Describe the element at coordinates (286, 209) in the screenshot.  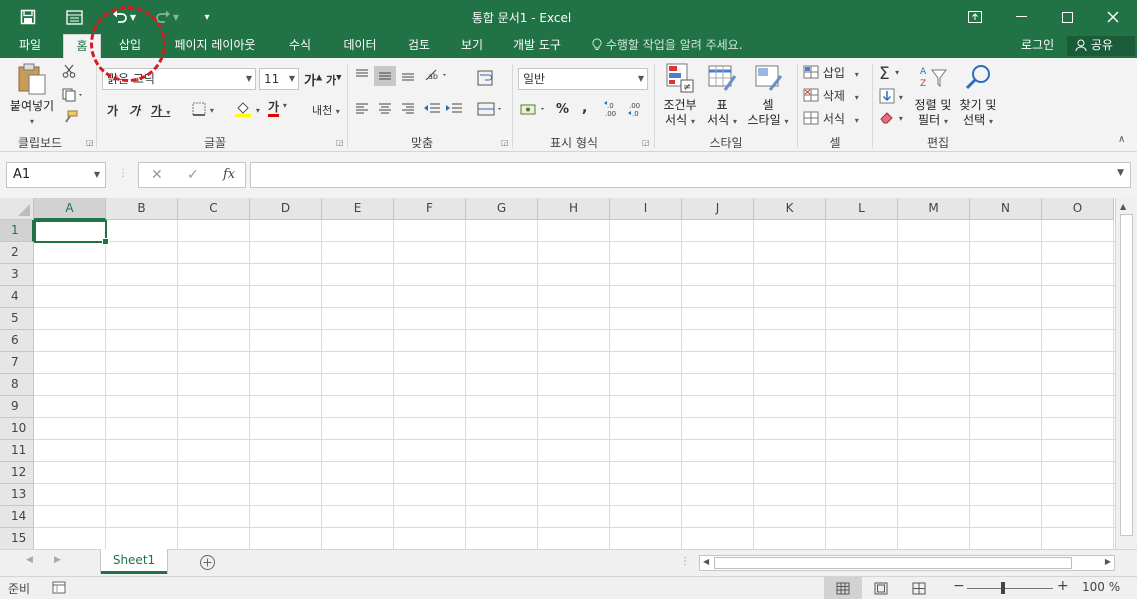
I see `column-header: D` at that location.